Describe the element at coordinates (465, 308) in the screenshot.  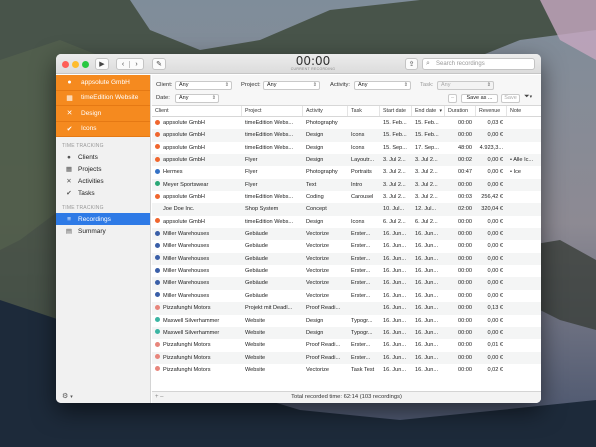
I see `cell-text: 00:00` at that location.